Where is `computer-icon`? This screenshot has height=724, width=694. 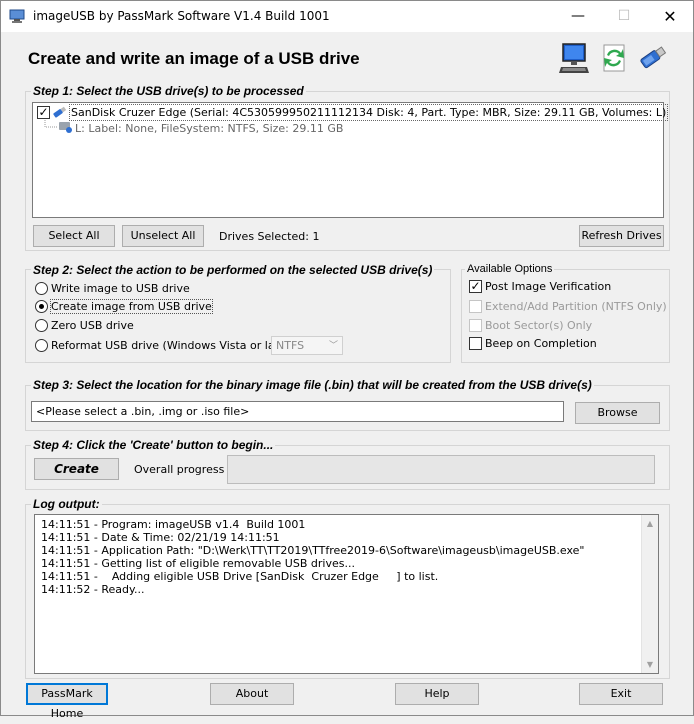
computer-icon is located at coordinates (574, 58).